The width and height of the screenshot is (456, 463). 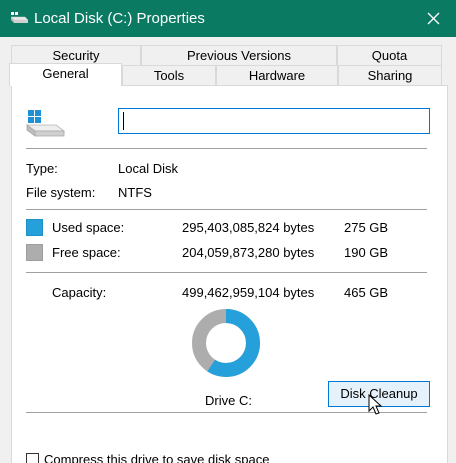 What do you see at coordinates (366, 292) in the screenshot?
I see `capacity-gb: 465 GB` at bounding box center [366, 292].